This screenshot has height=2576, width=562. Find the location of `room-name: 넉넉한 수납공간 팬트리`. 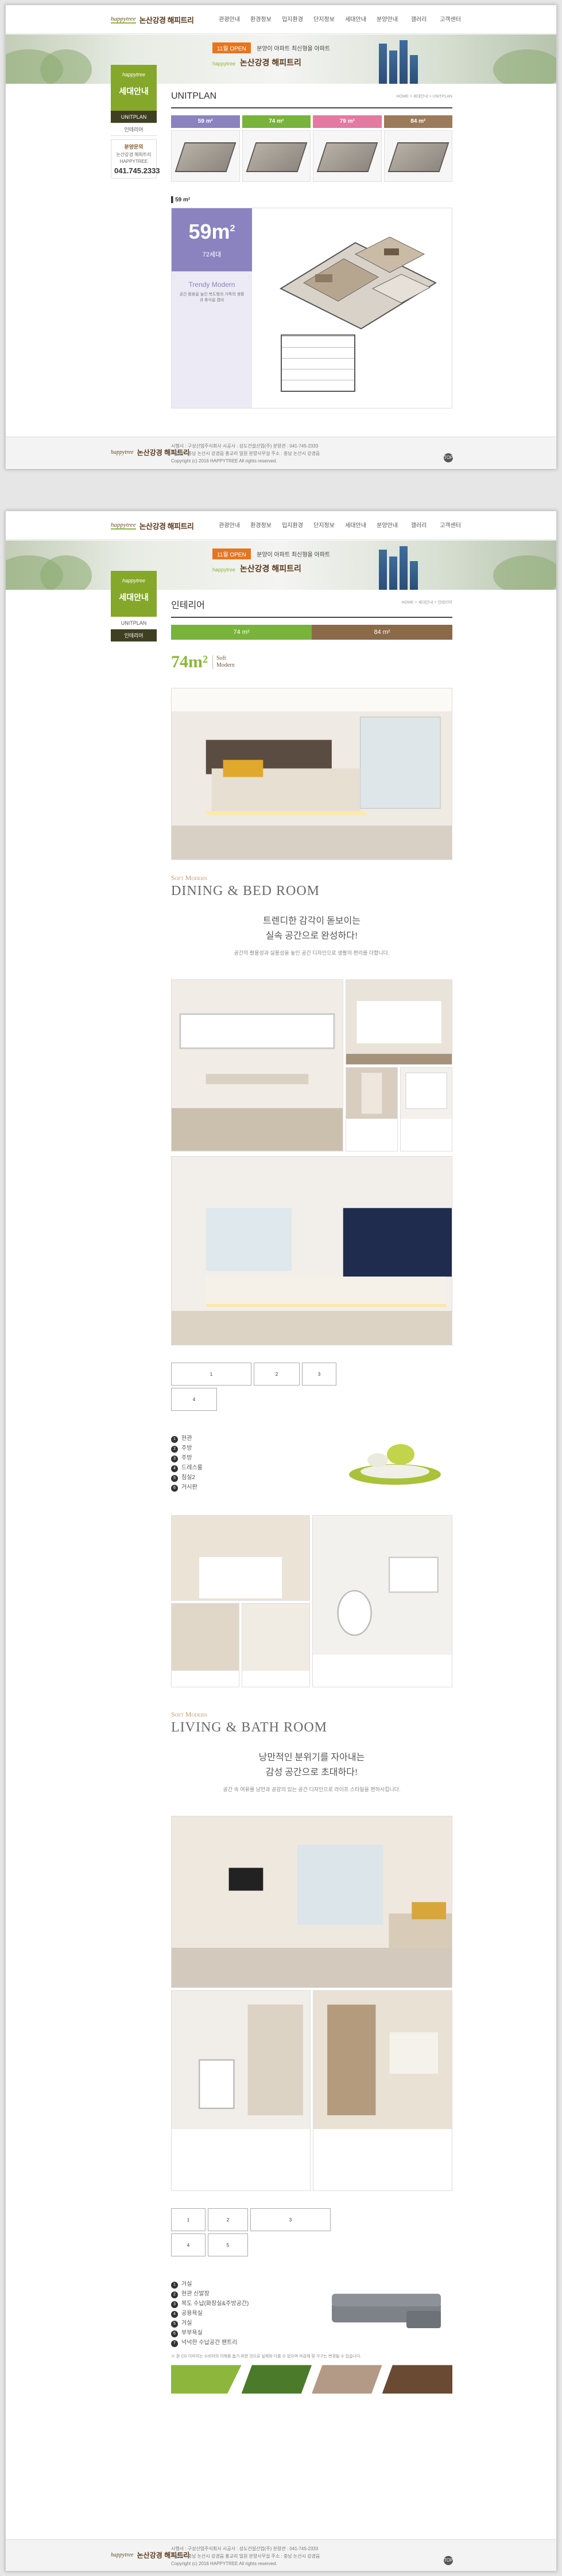

room-name: 넉넉한 수납공간 팬트리 is located at coordinates (209, 2343).